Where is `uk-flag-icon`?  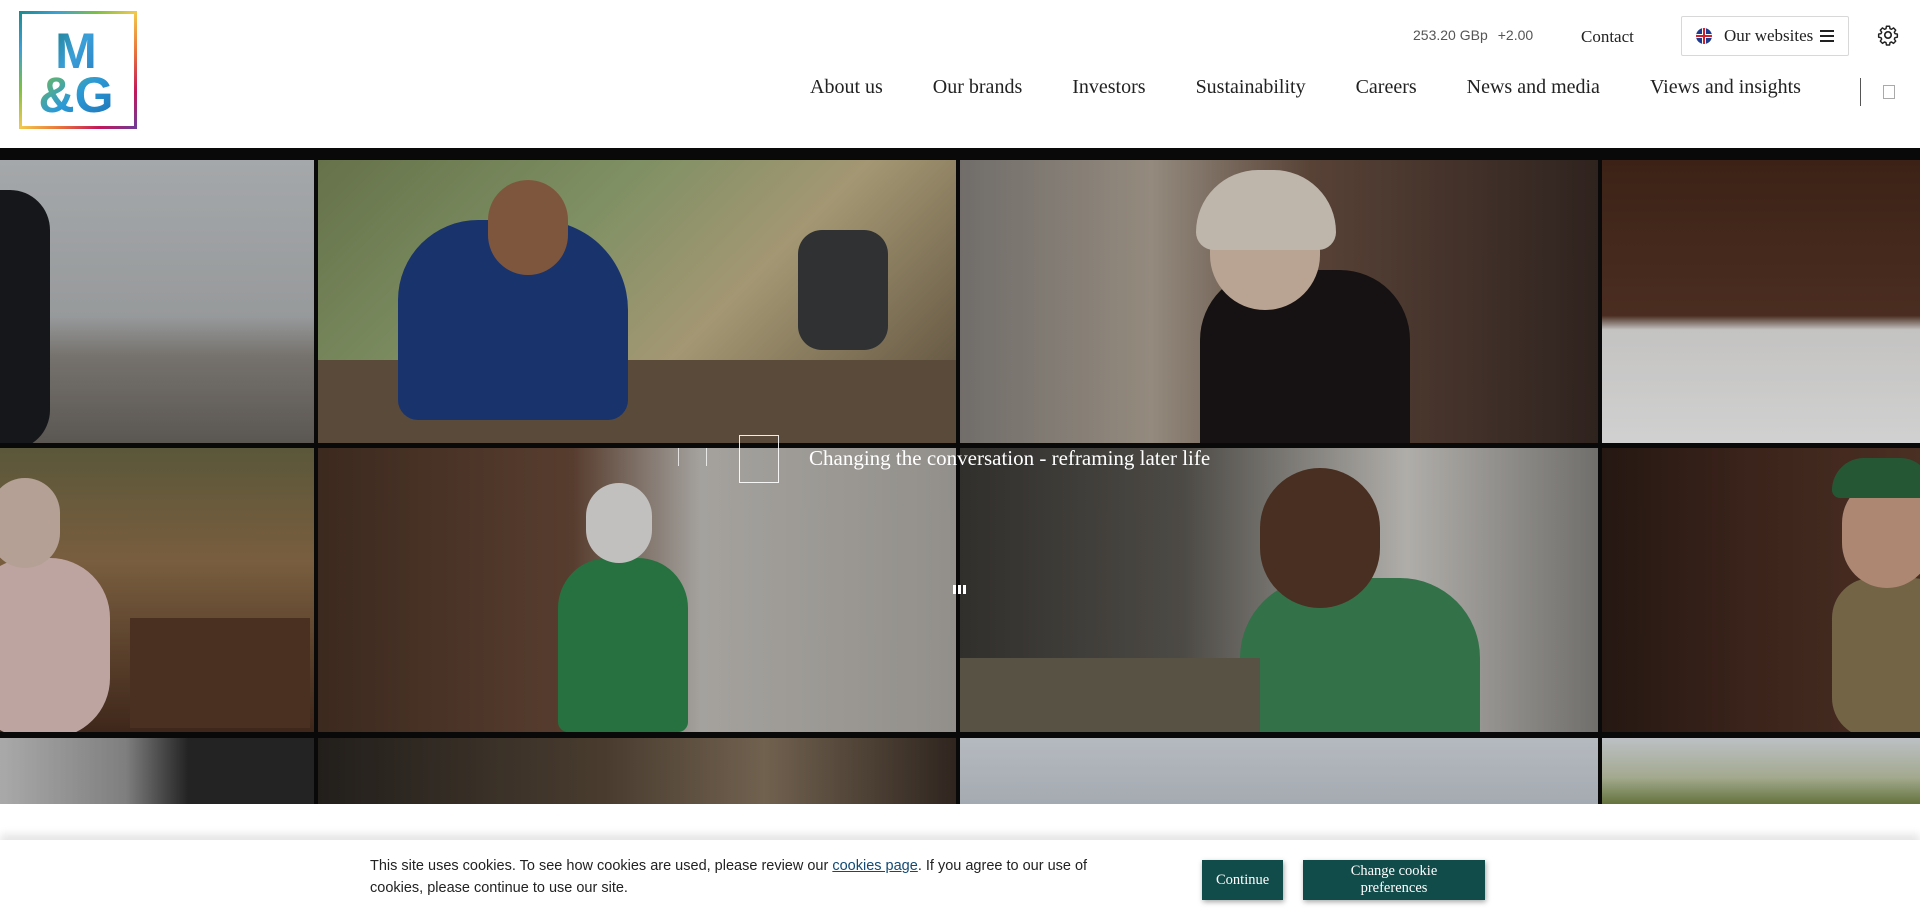 uk-flag-icon is located at coordinates (1704, 36).